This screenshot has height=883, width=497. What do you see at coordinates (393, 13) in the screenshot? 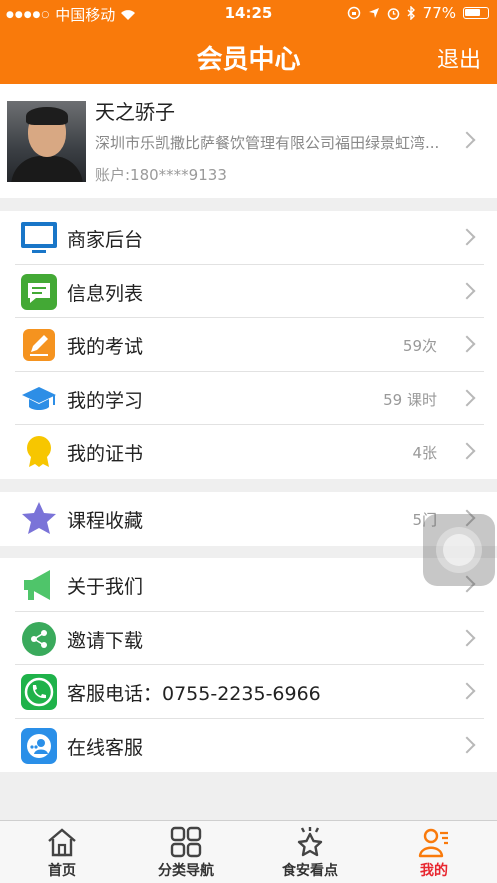
I see `alarm-icon` at bounding box center [393, 13].